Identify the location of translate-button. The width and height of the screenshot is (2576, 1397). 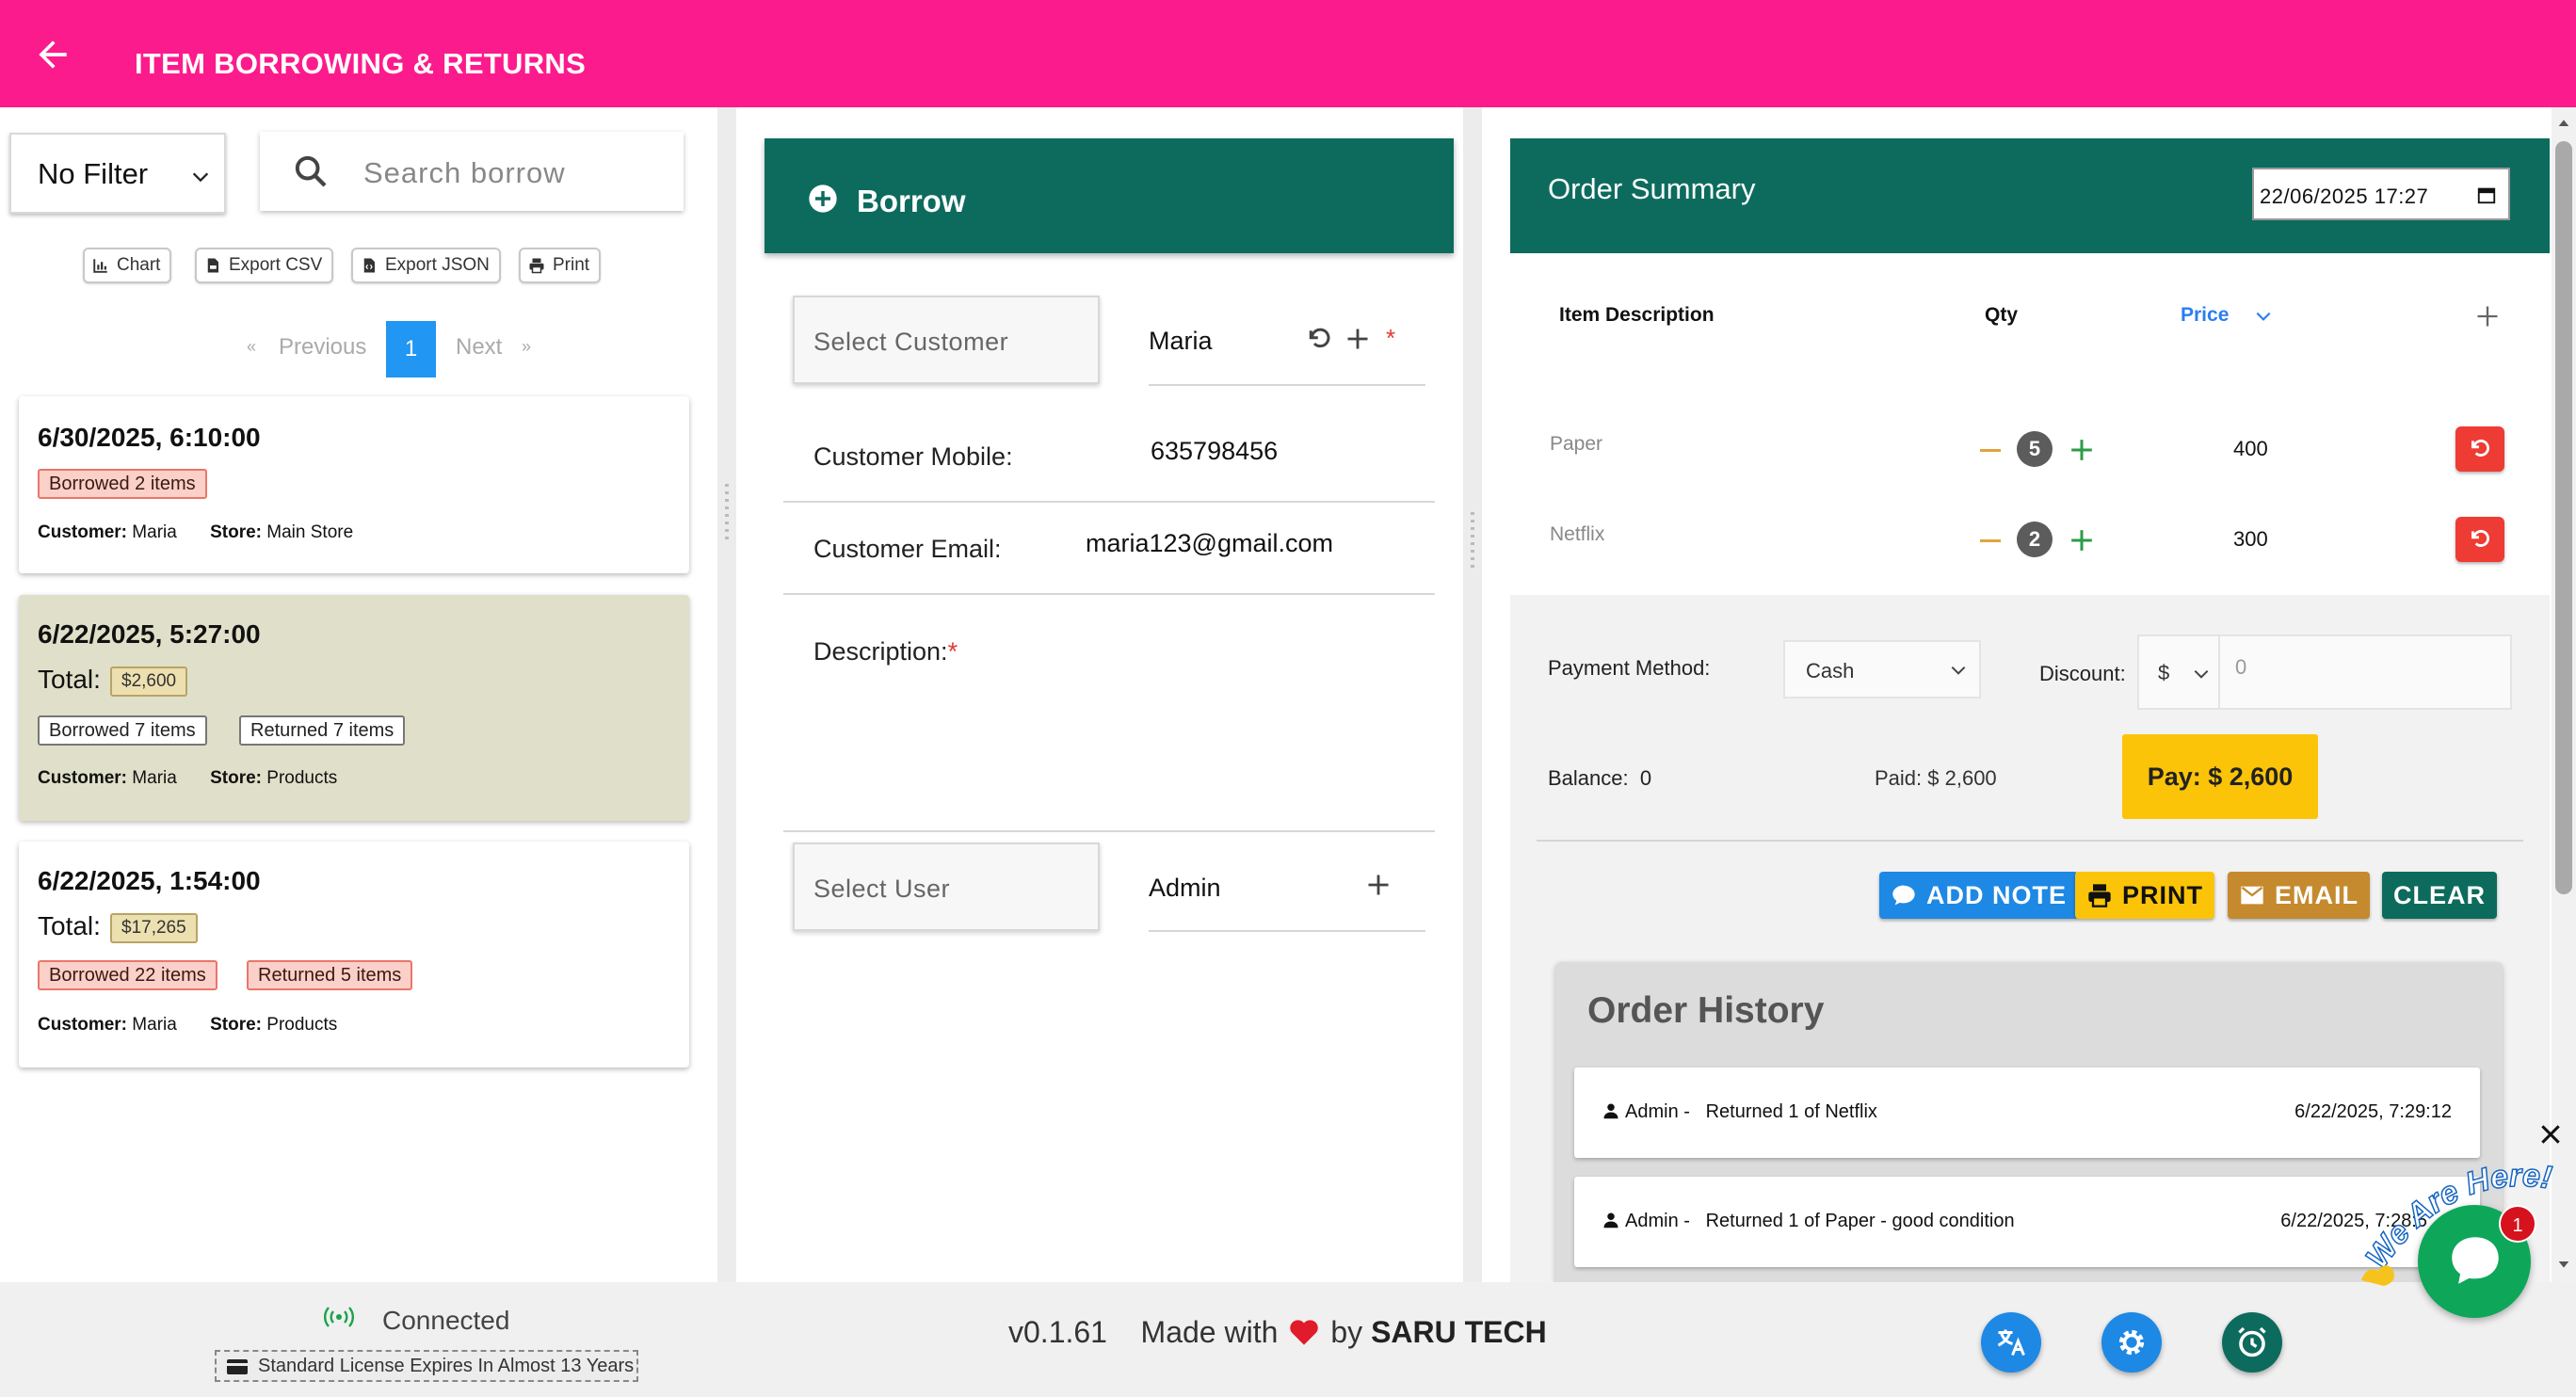
(2011, 1342).